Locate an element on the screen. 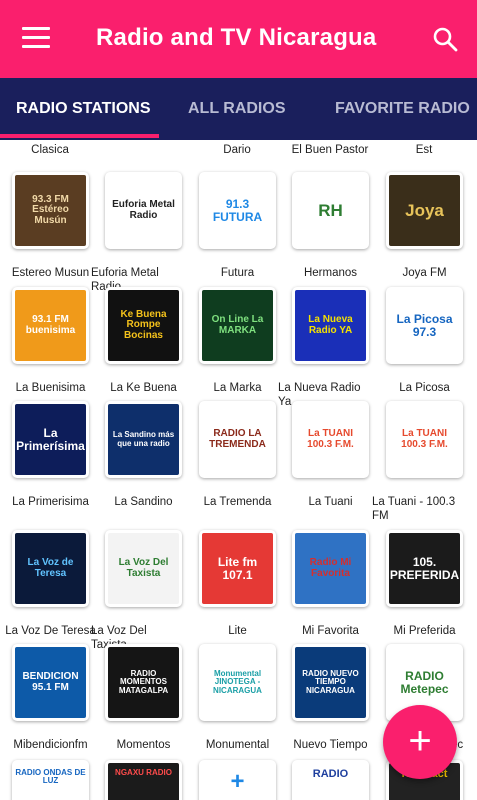  station-name: La Tuani - 100.3 FM is located at coordinates (414, 509).